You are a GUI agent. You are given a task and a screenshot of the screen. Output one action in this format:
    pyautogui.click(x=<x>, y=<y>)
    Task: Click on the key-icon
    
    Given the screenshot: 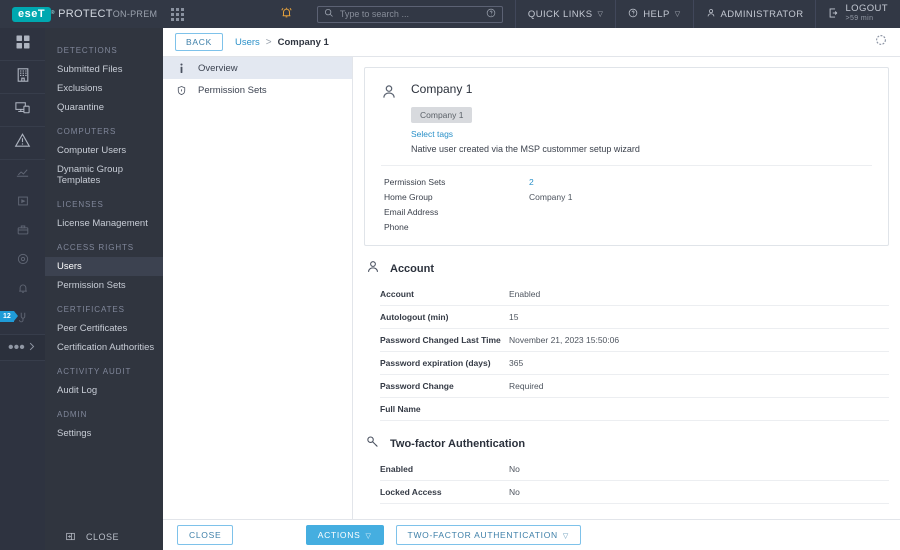 What is the action you would take?
    pyautogui.click(x=373, y=443)
    